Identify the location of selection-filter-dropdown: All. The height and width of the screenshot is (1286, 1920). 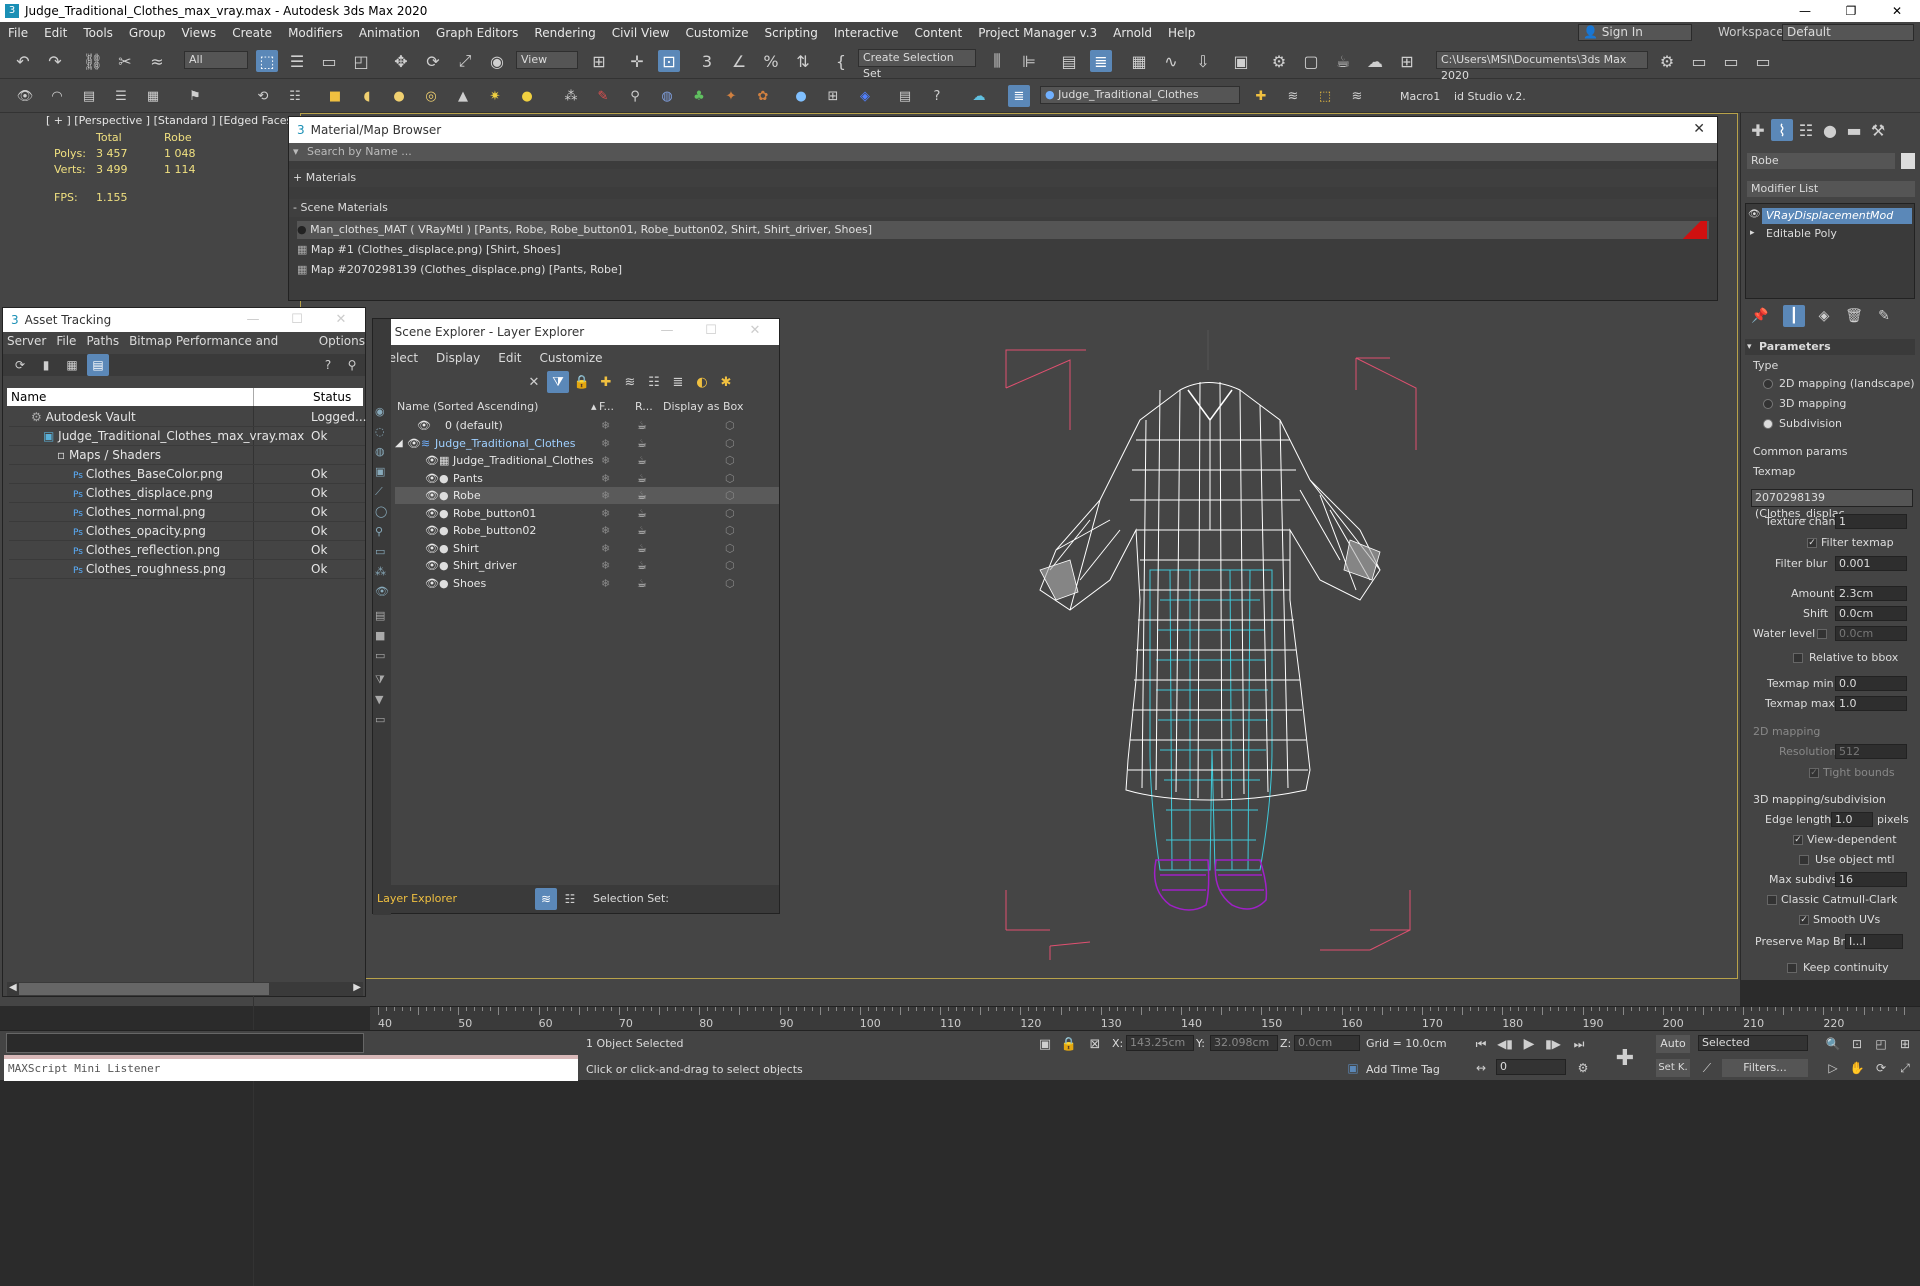
(216, 60).